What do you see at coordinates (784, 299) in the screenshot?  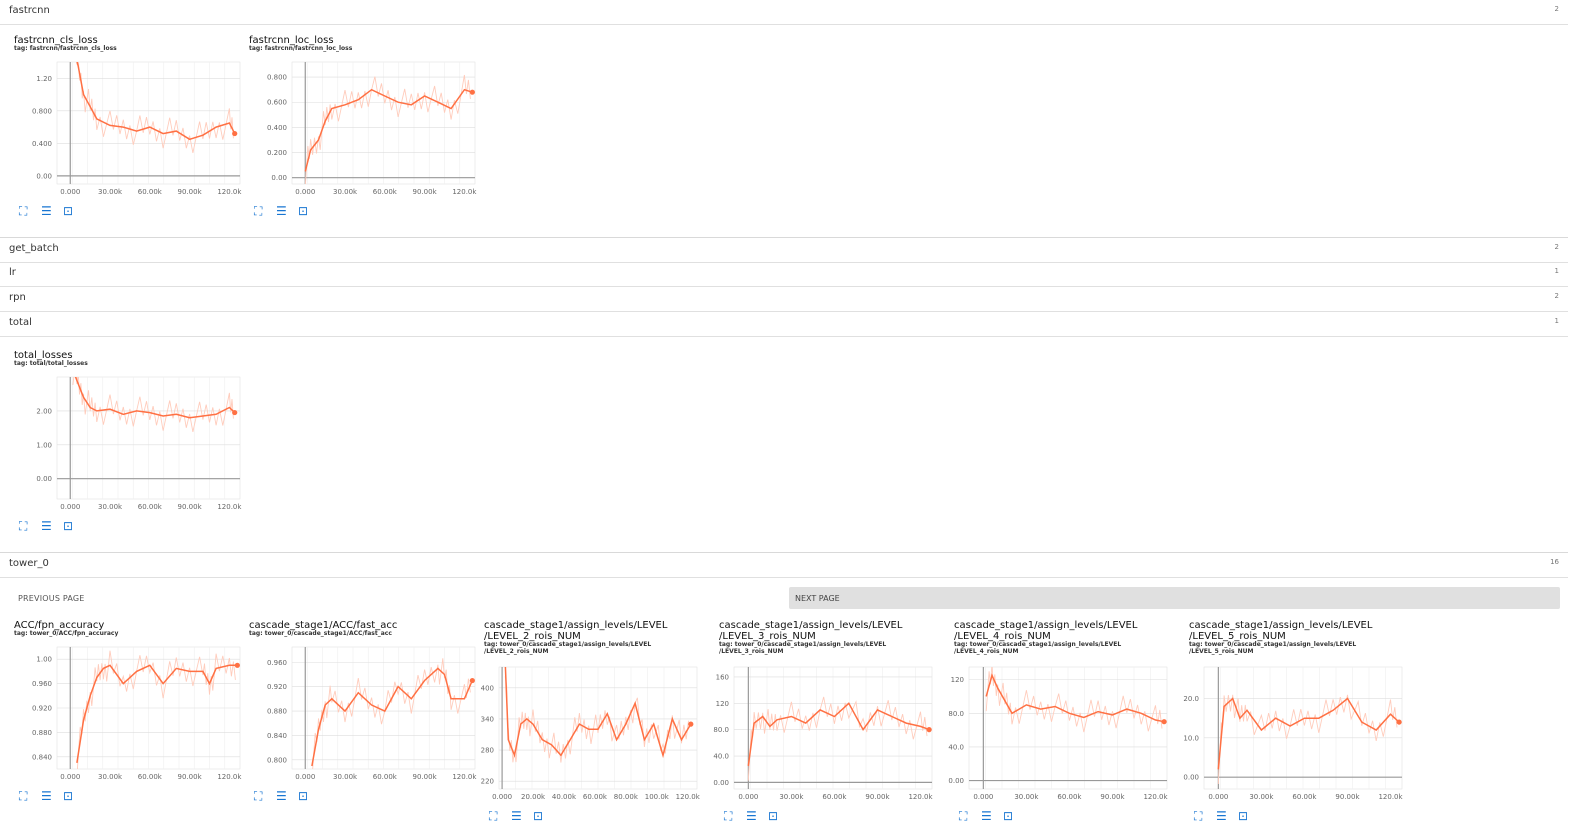 I see `section-header-rpn: rpn 2` at bounding box center [784, 299].